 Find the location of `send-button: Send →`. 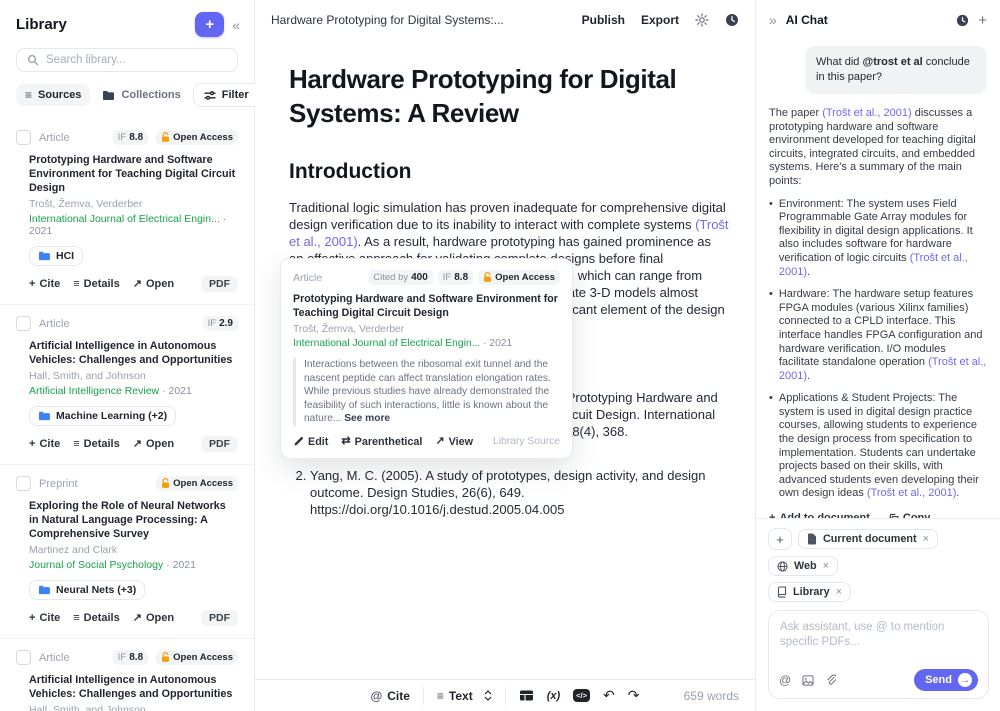

send-button: Send → is located at coordinates (946, 680).